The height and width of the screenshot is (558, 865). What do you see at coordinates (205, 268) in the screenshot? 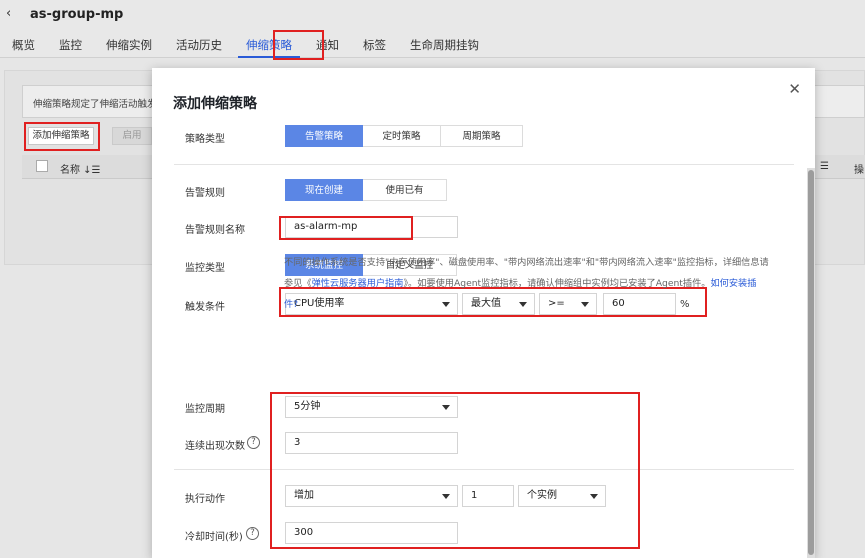
I see `monitor-type-label: 监控类型` at bounding box center [205, 268].